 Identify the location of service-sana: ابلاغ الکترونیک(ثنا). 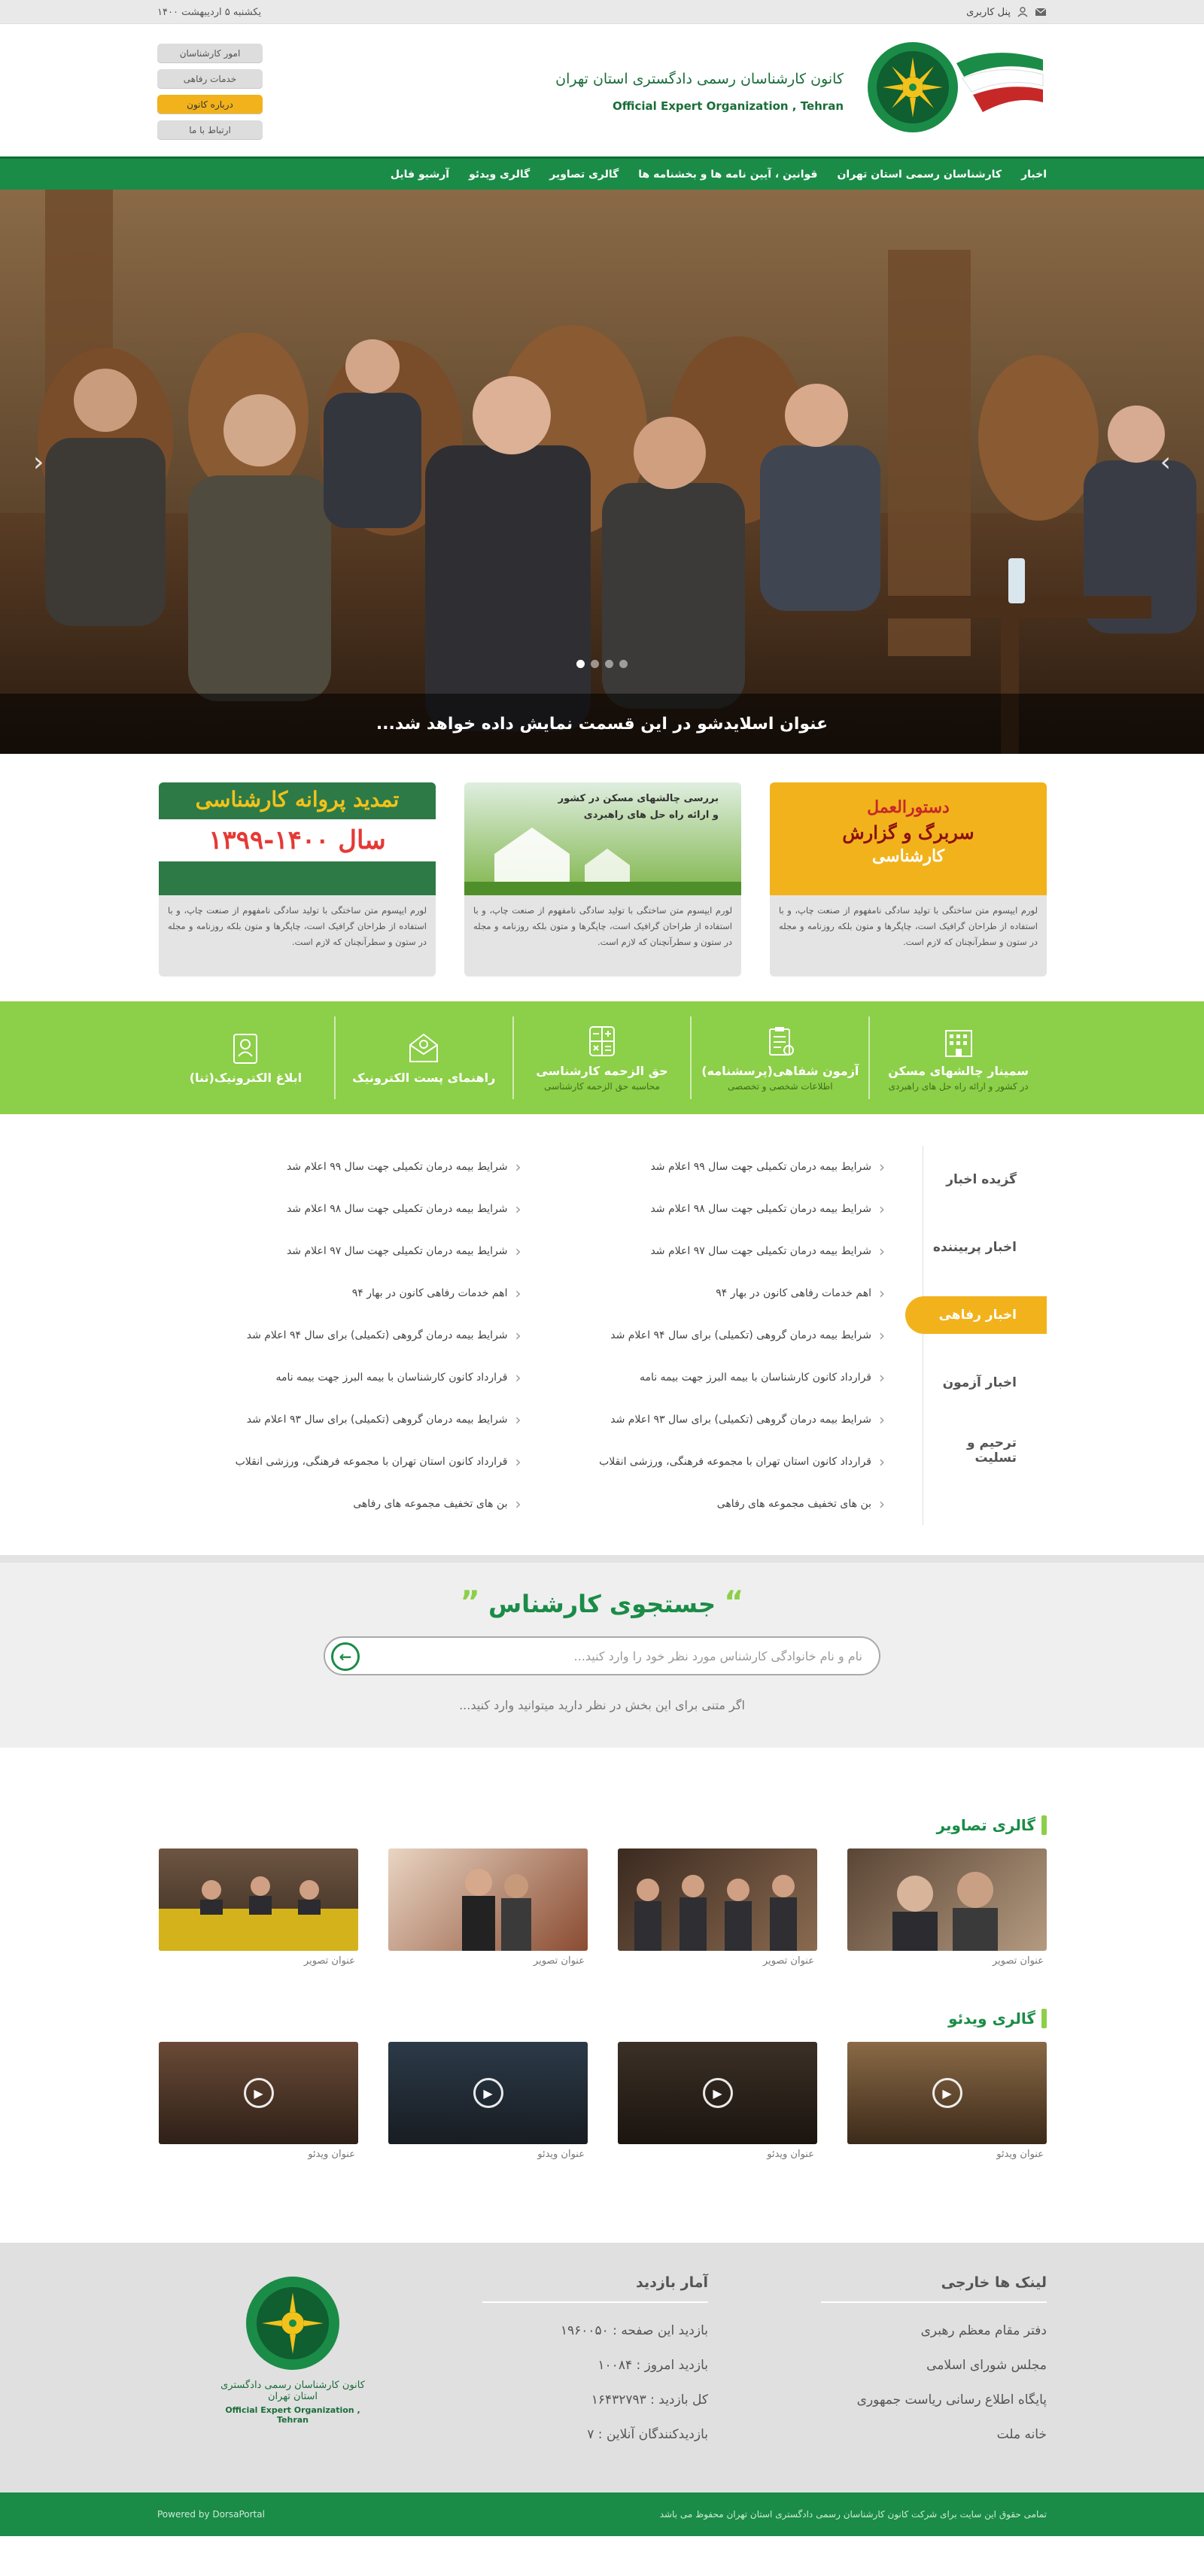
(245, 1057).